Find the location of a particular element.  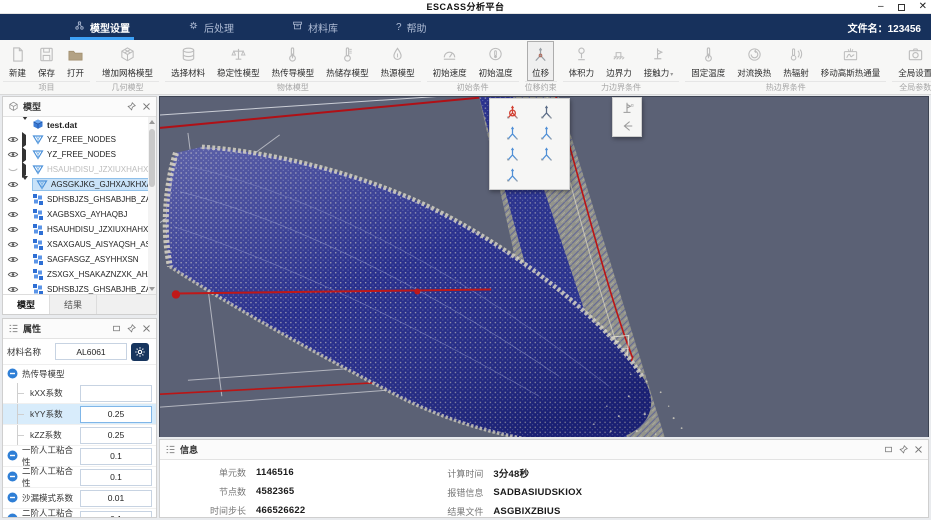

toolbar-button-init-temp: 初始温度 is located at coordinates (496, 61).